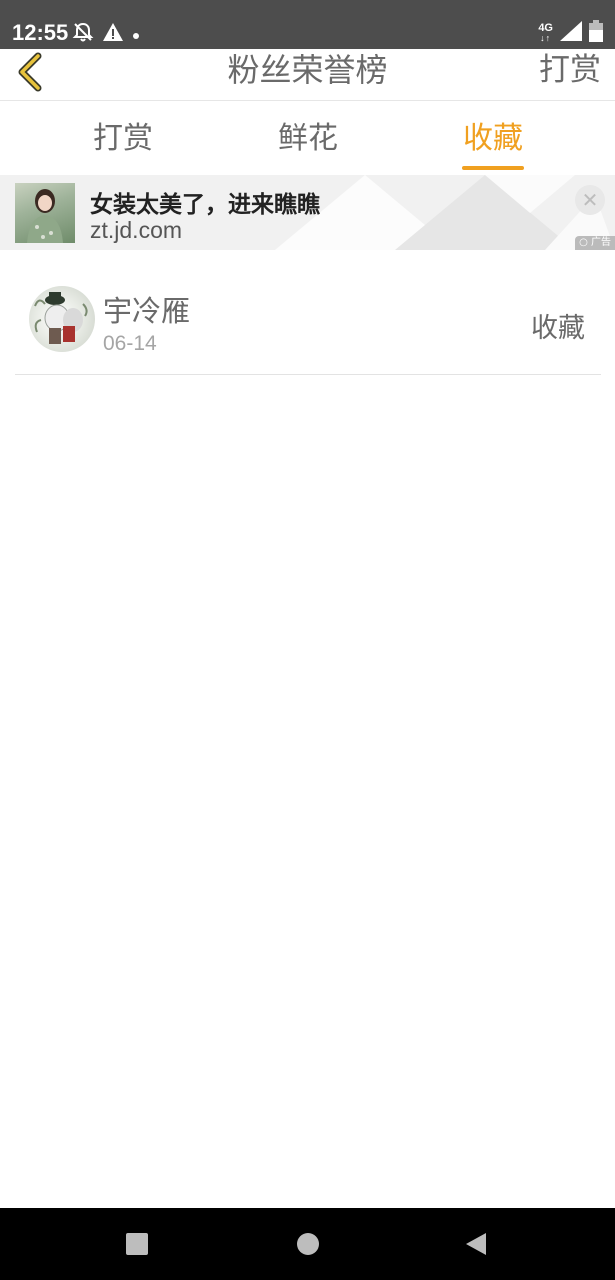  I want to click on notifications-off-icon, so click(83, 34).